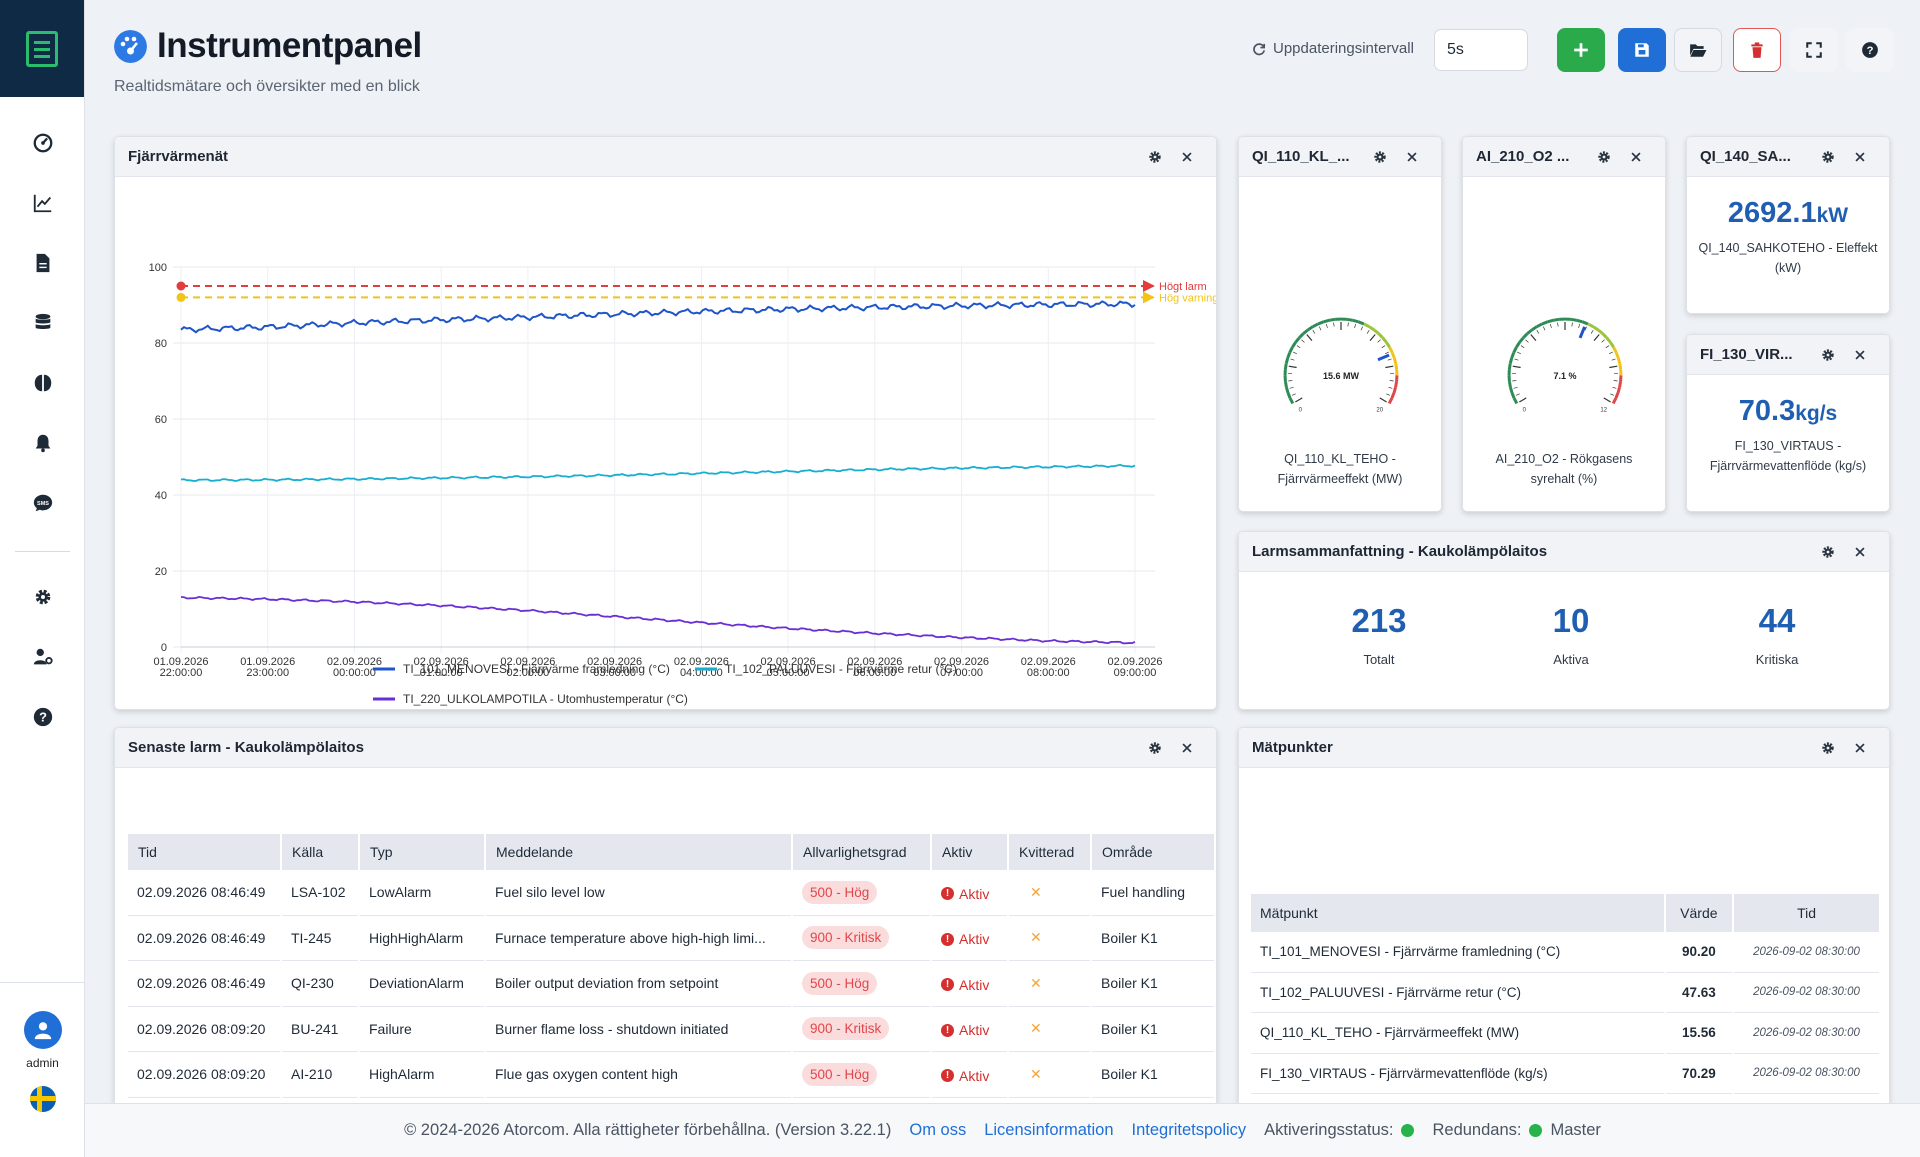 The image size is (1920, 1157). What do you see at coordinates (1457, 913) in the screenshot?
I see `column-header: Mätpunkt` at bounding box center [1457, 913].